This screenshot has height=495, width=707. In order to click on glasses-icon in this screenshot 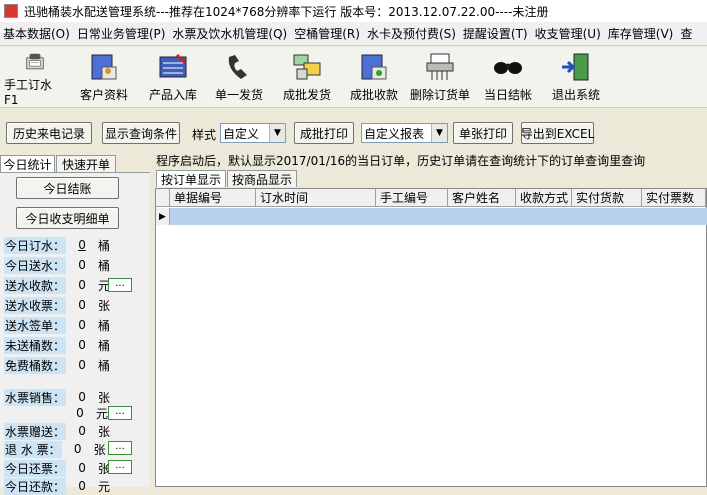, I will do `click(508, 68)`.